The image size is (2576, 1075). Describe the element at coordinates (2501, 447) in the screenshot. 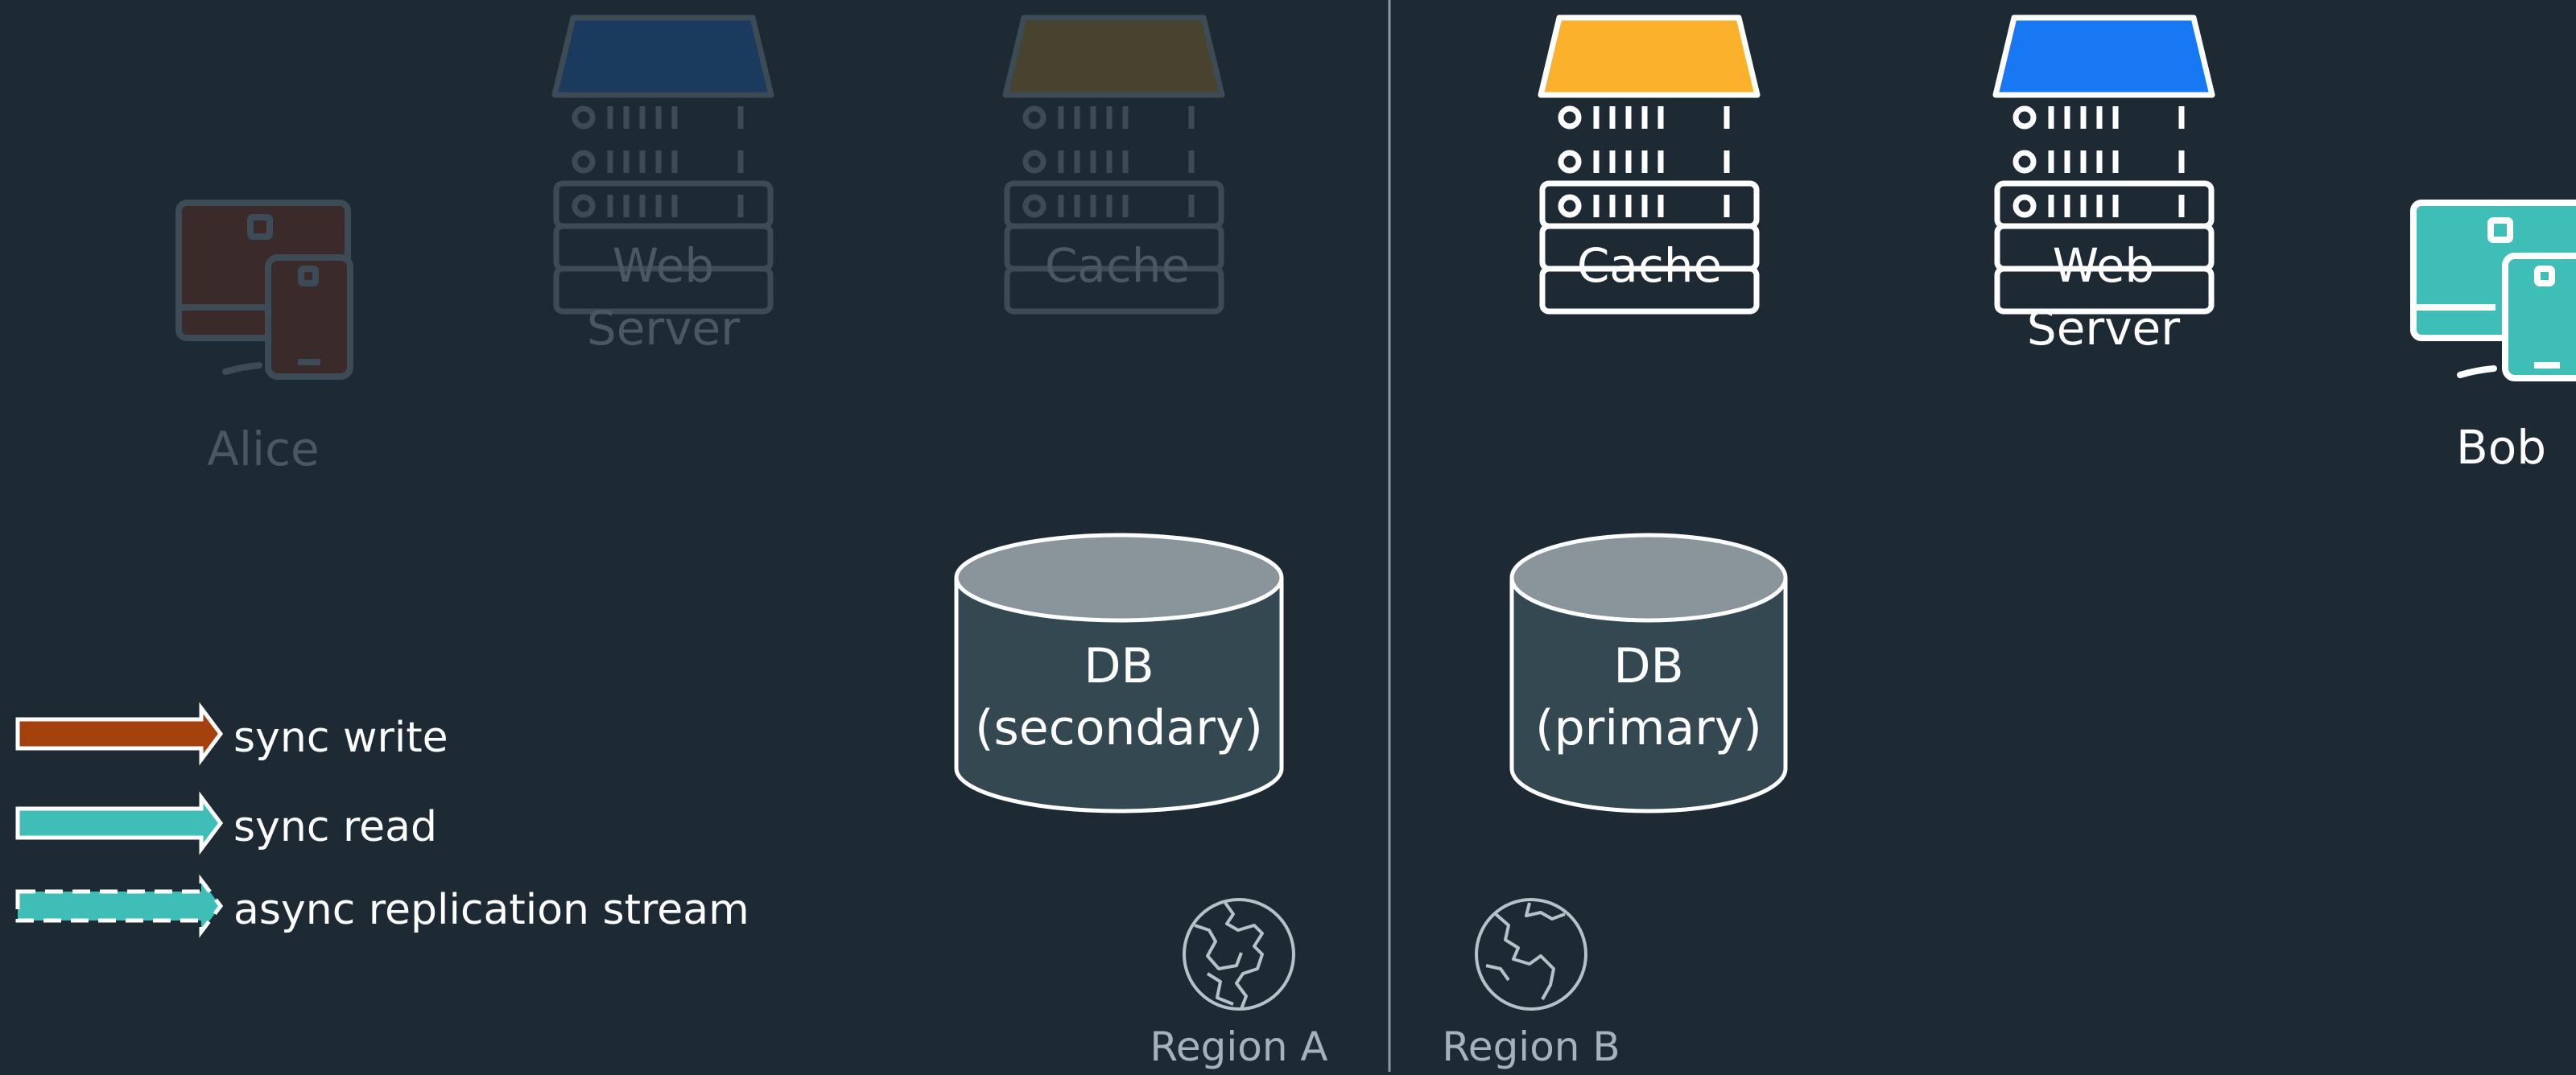

I see `bob-label: Bob` at that location.